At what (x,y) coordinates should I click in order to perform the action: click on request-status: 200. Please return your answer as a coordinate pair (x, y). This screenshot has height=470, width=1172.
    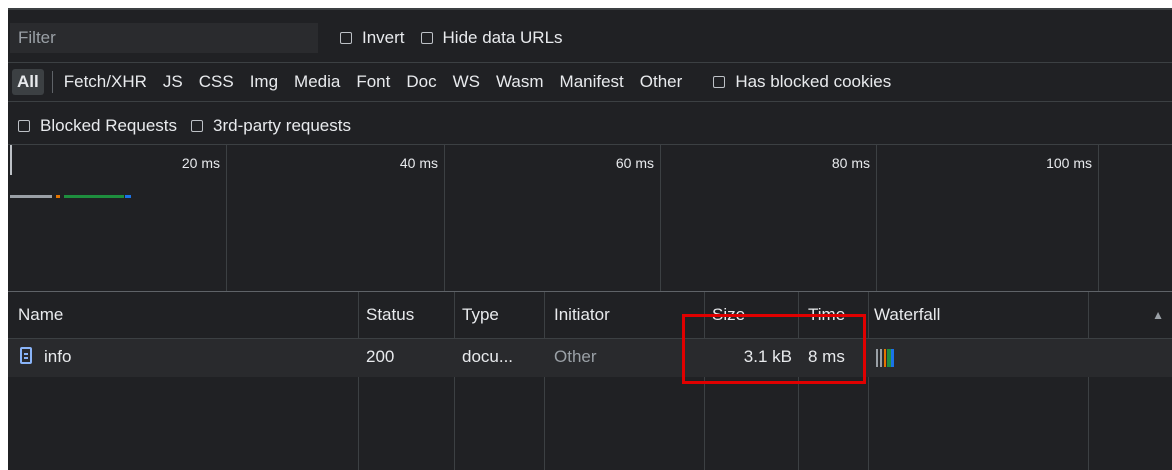
    Looking at the image, I should click on (380, 356).